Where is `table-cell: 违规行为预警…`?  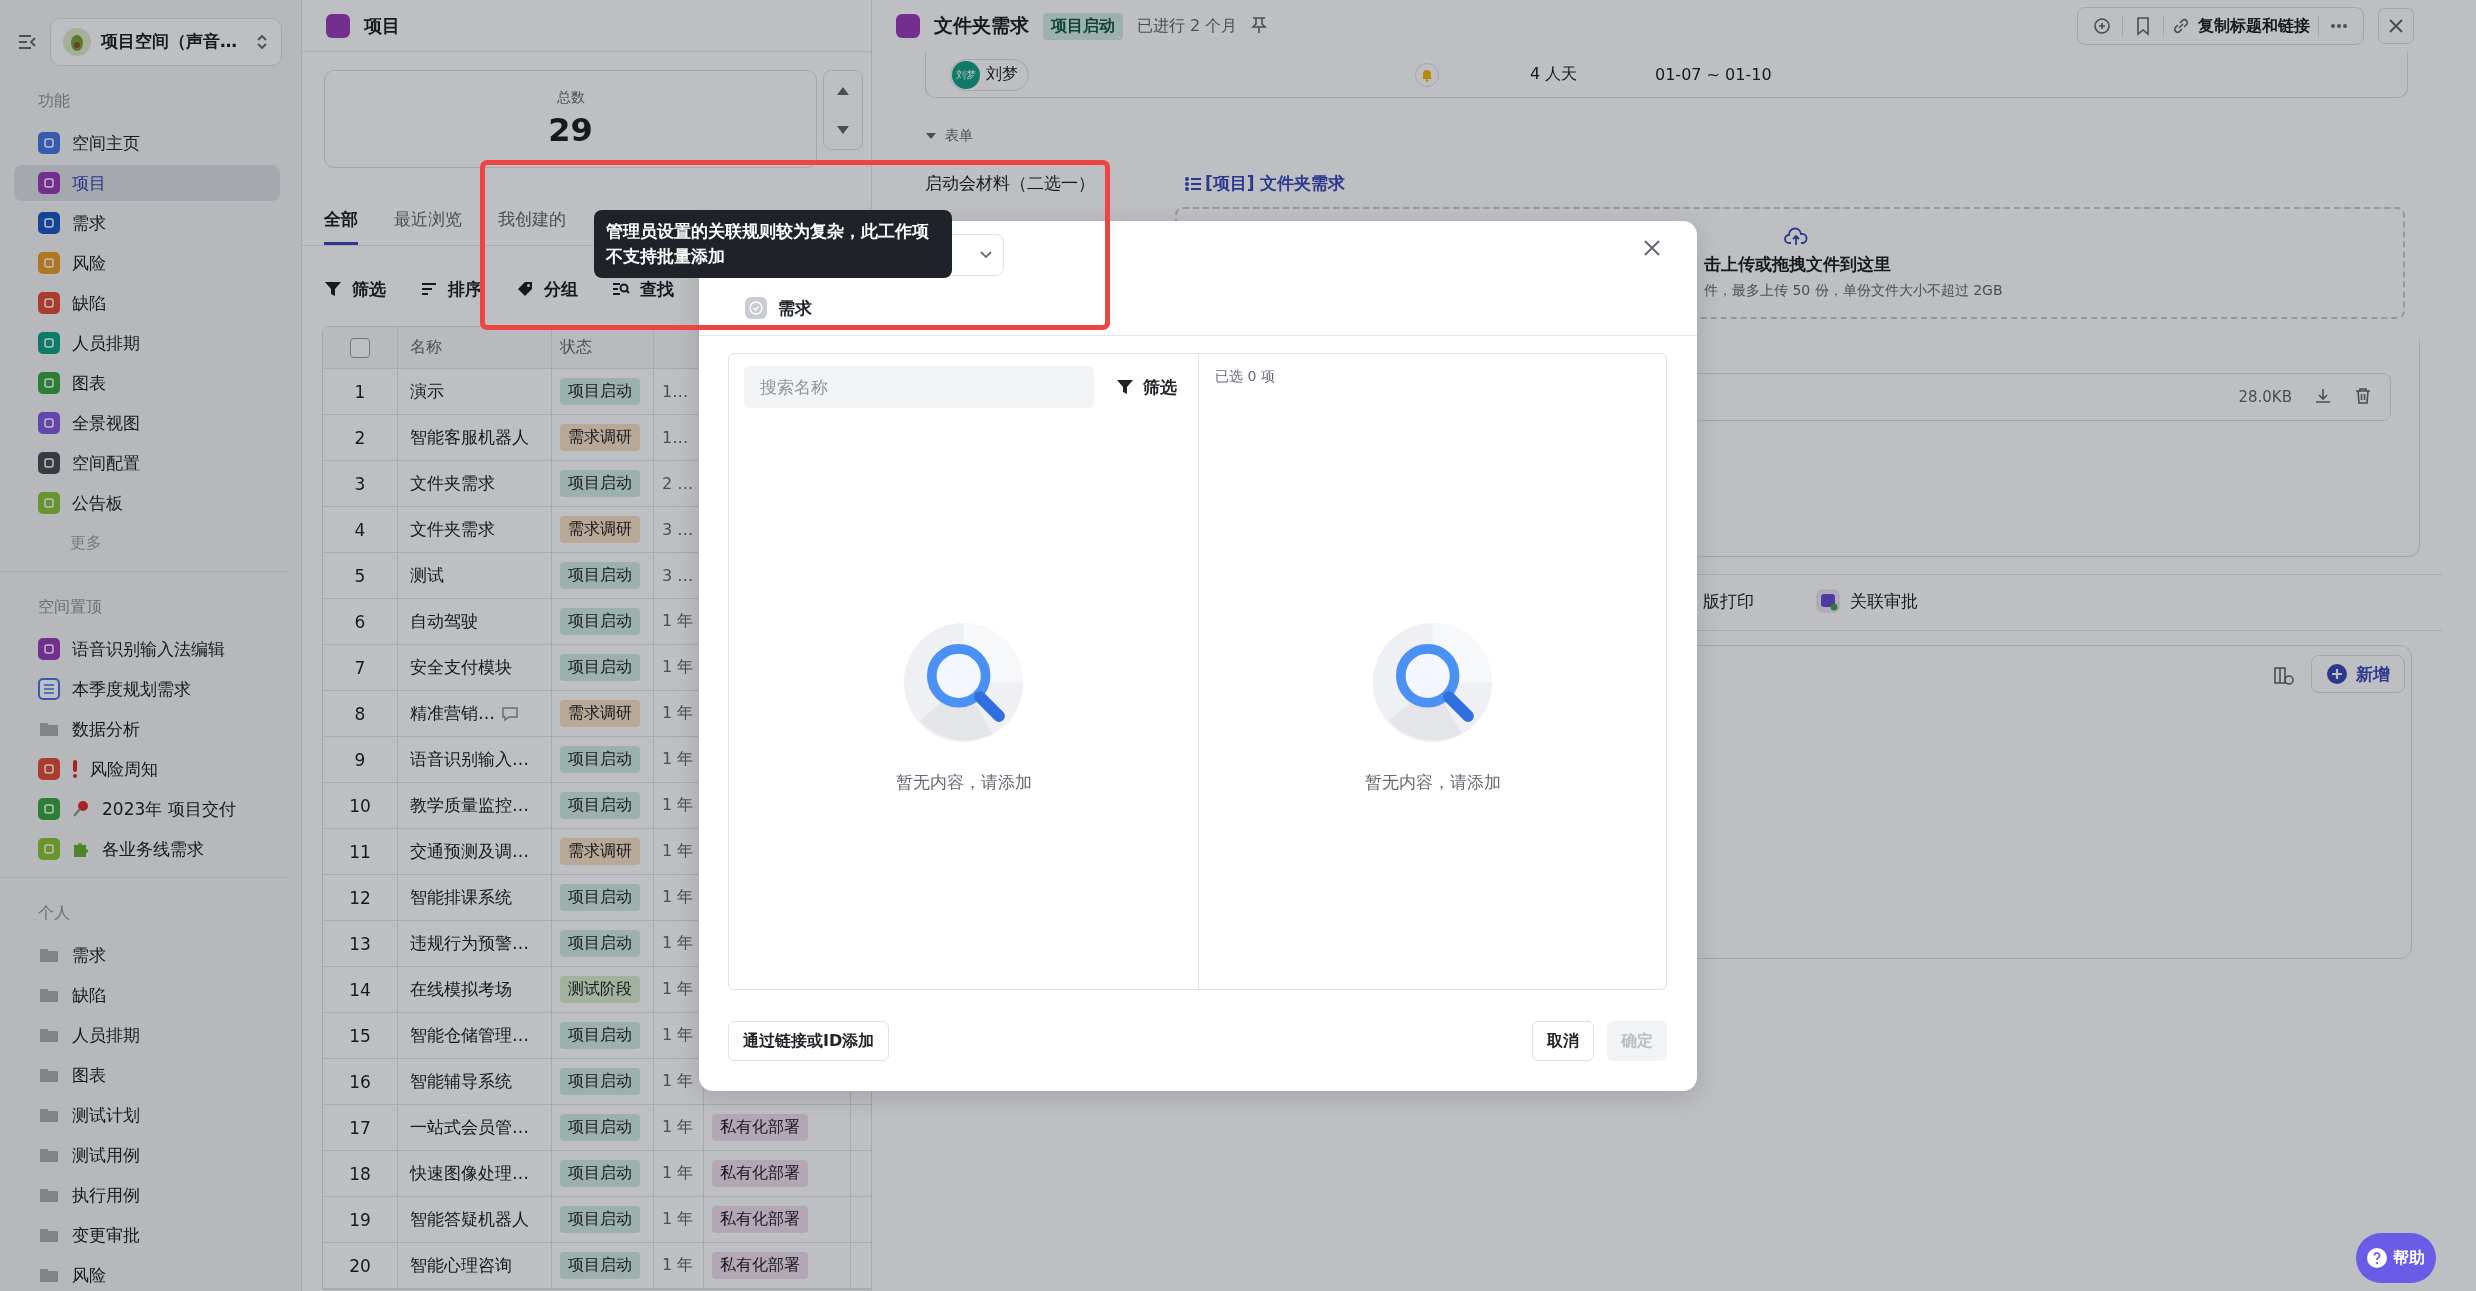 table-cell: 违规行为预警… is located at coordinates (469, 943).